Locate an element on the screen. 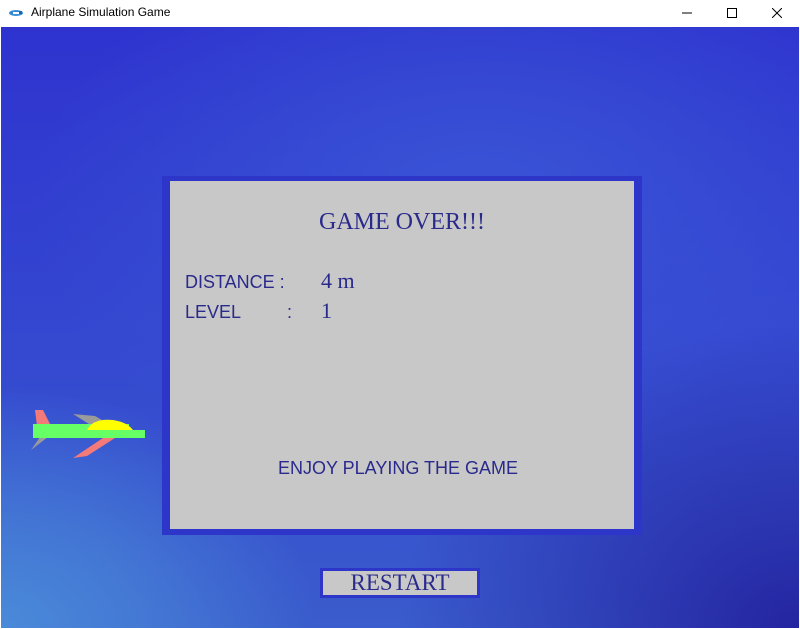  level-colon: : is located at coordinates (290, 312).